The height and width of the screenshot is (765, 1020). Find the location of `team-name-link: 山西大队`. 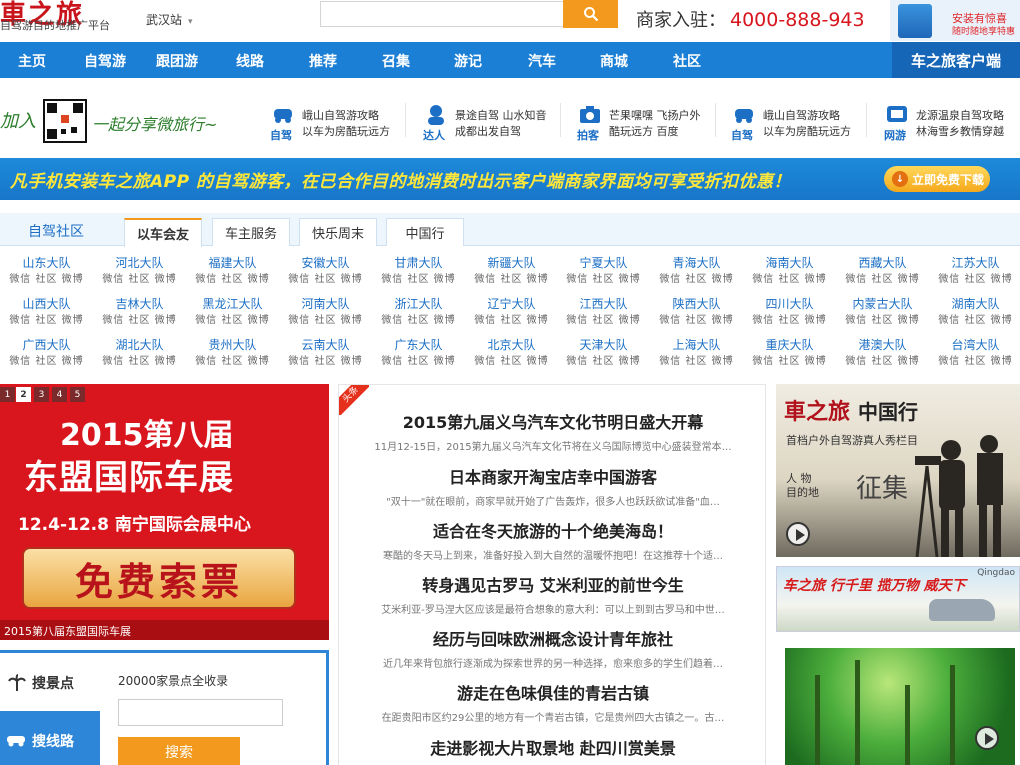

team-name-link: 山西大队 is located at coordinates (46, 303).